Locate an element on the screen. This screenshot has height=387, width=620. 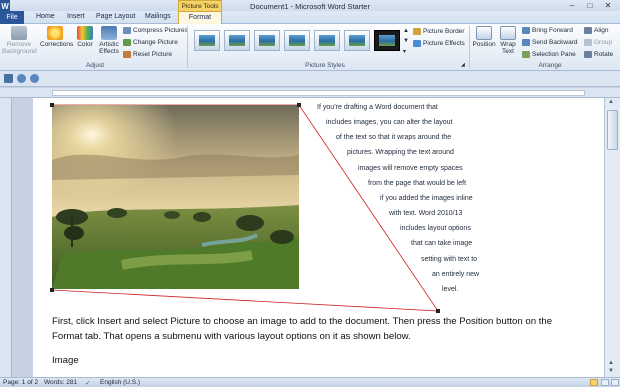
position-button: Position is located at coordinates (484, 37).